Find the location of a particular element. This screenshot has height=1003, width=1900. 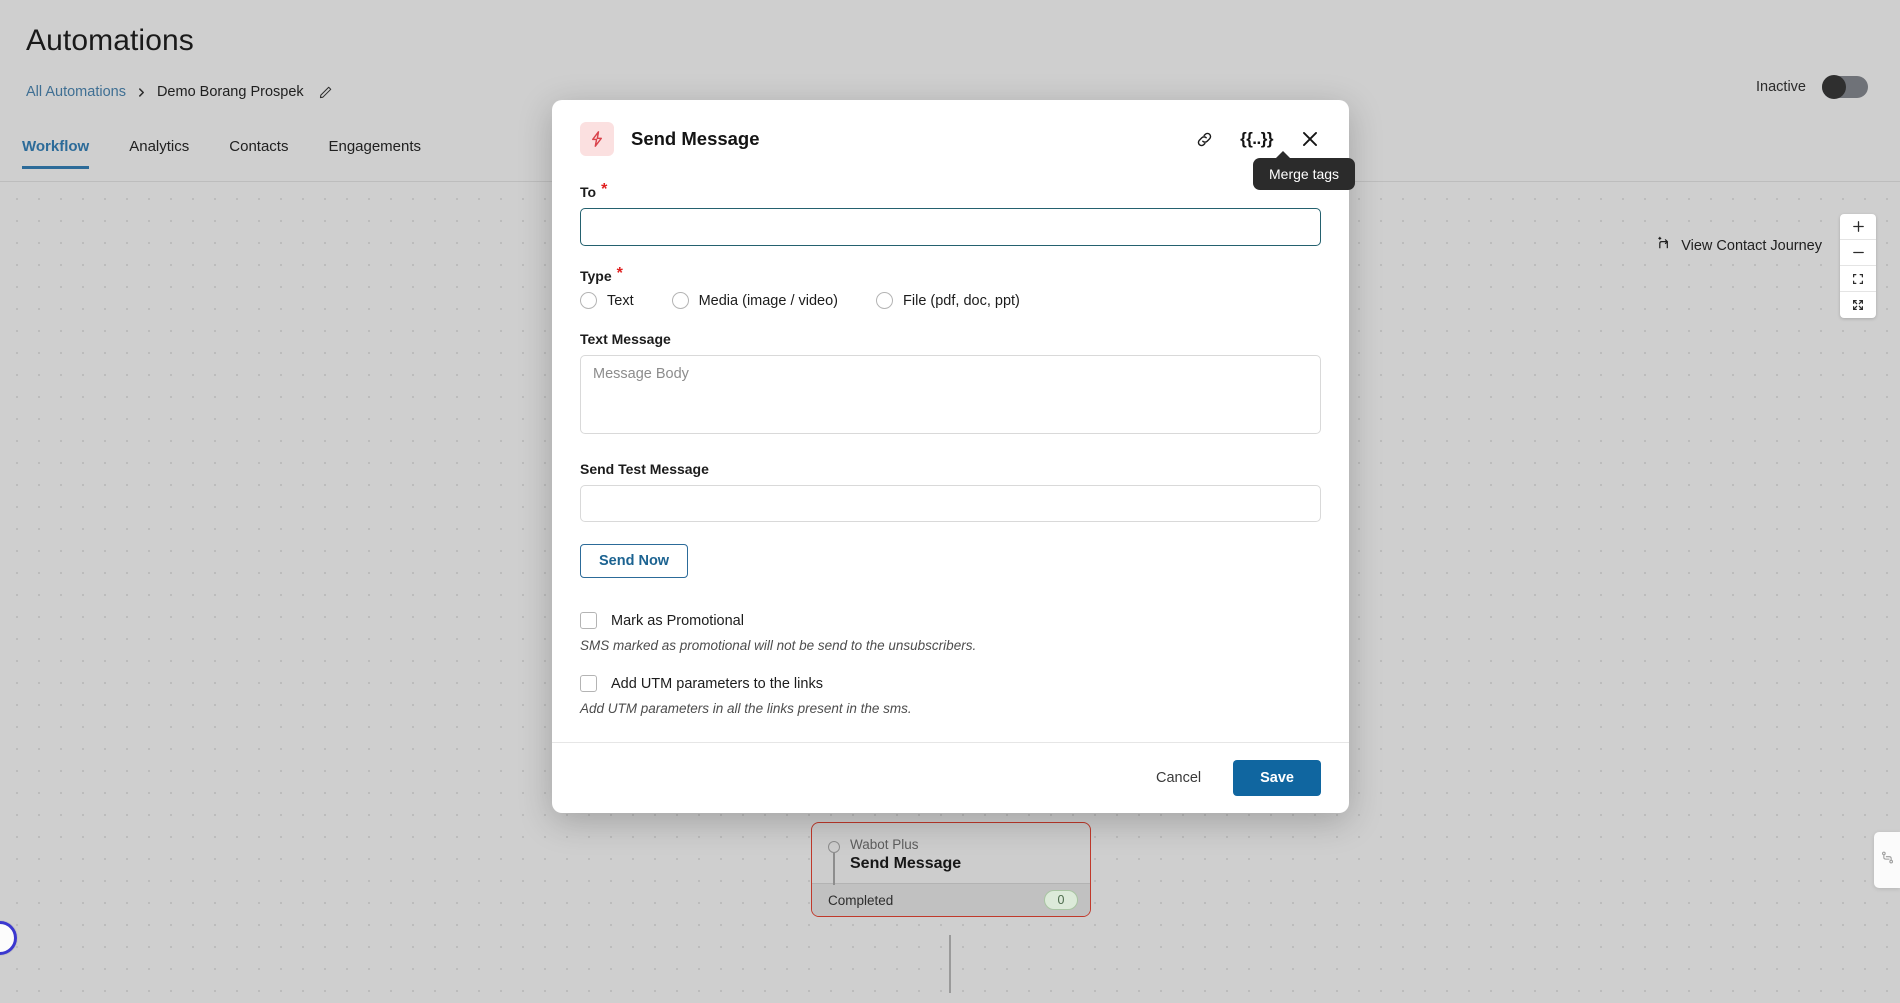

text-message-textarea is located at coordinates (950, 394).